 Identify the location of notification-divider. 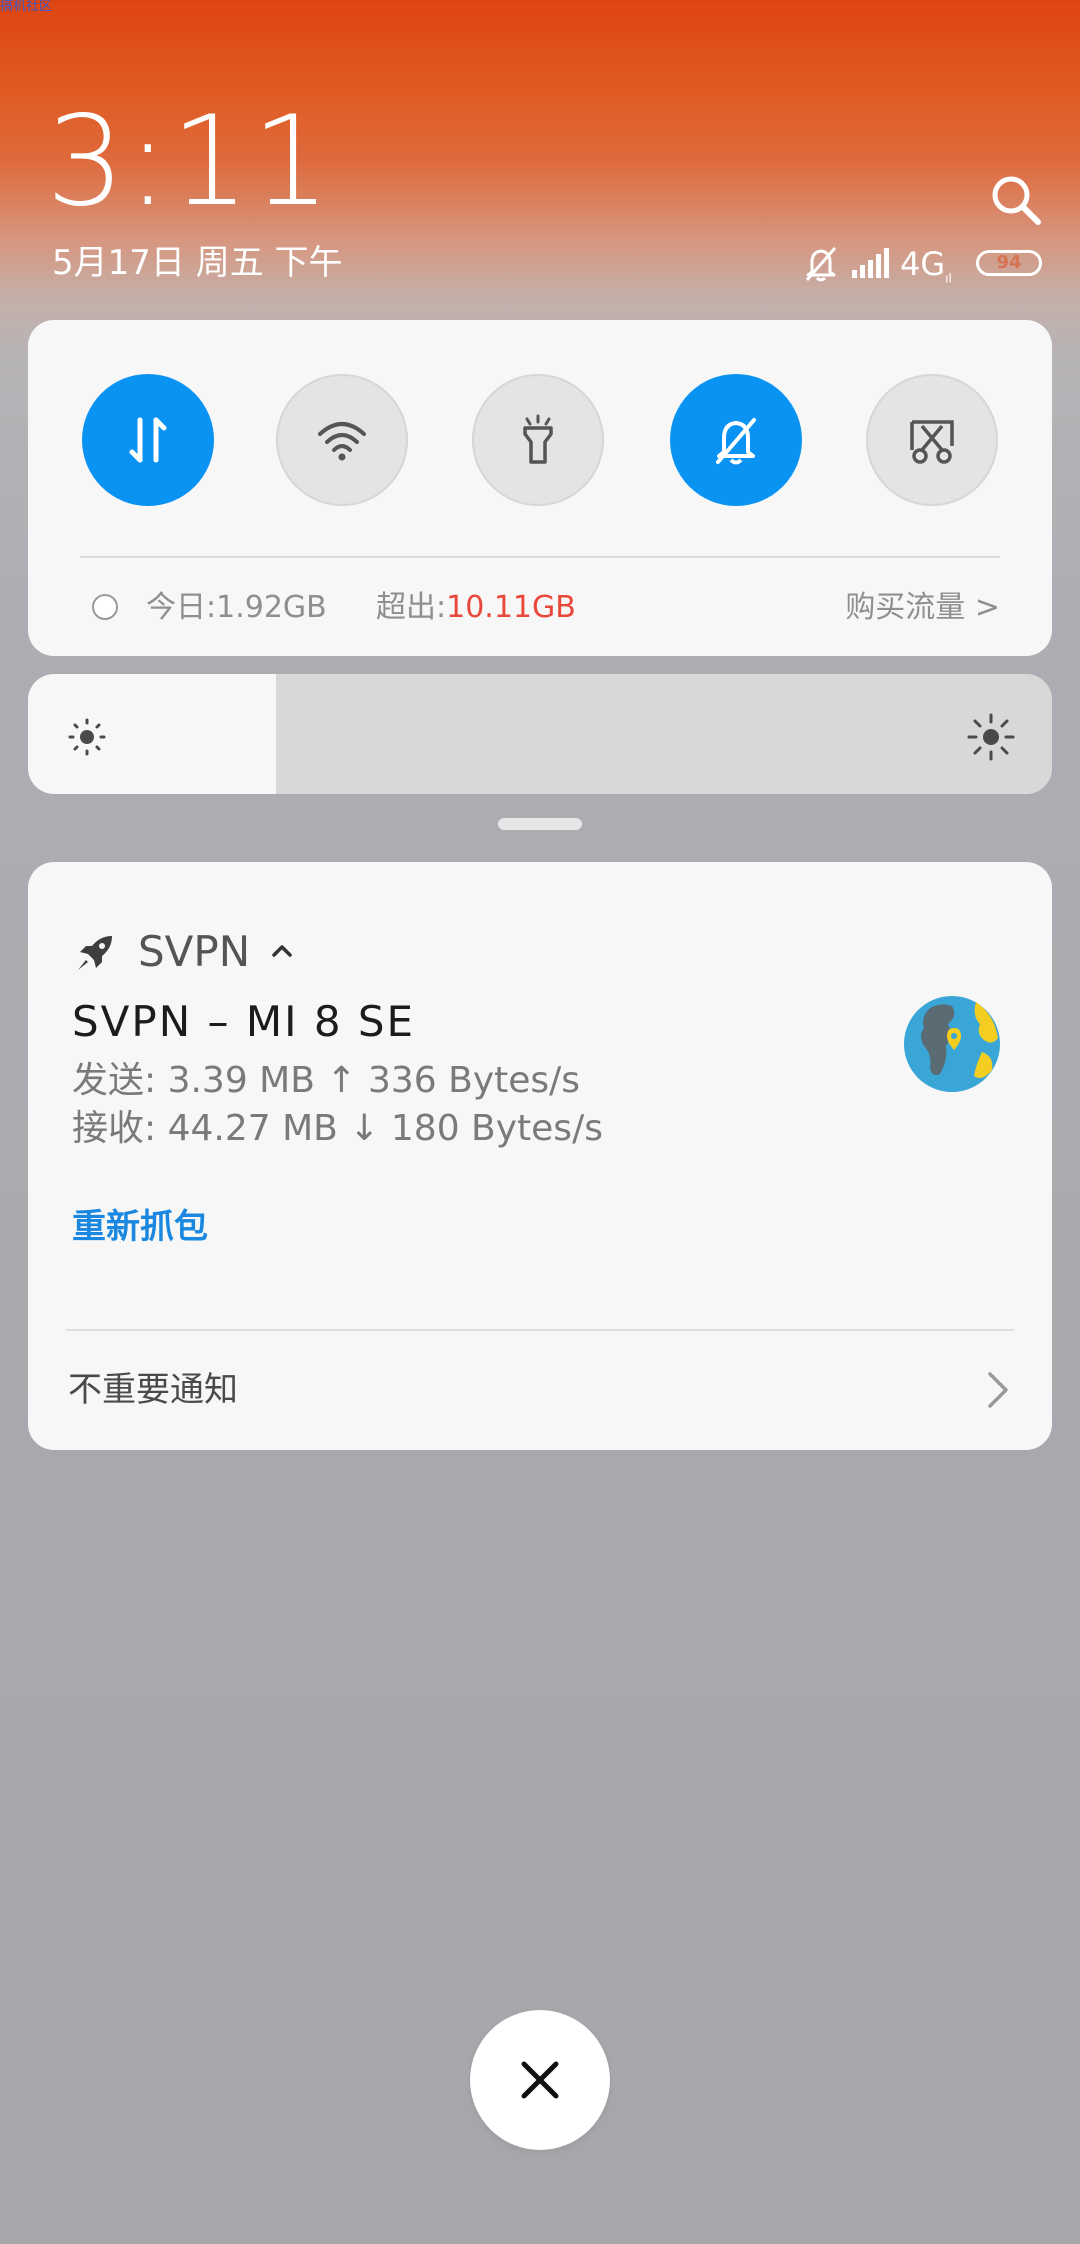
(540, 1330).